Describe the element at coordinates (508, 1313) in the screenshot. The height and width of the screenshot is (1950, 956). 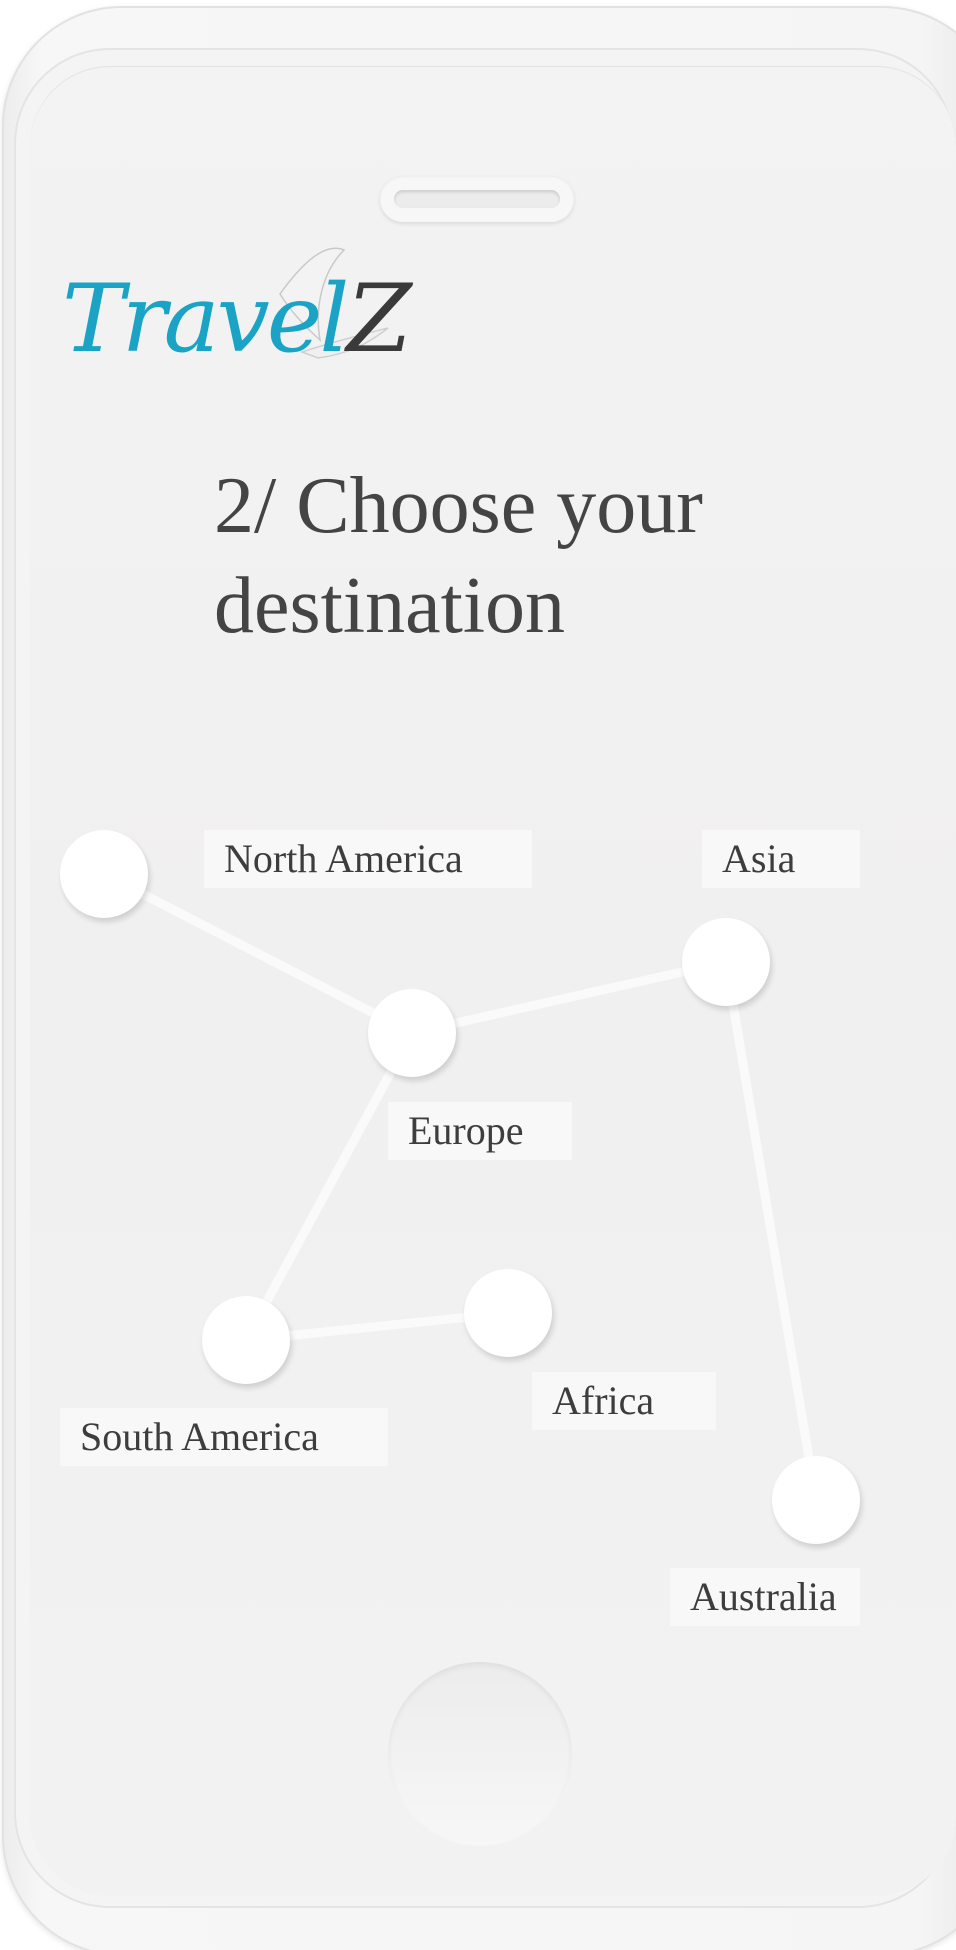
I see `destination-node-africa` at that location.